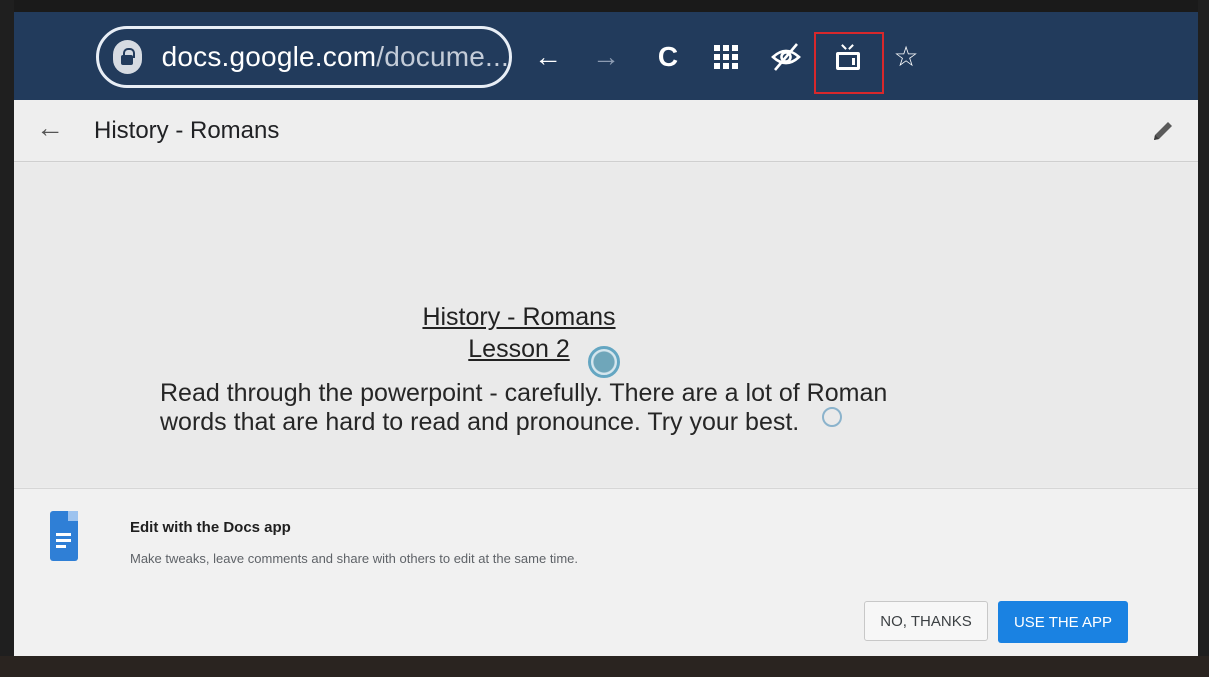  Describe the element at coordinates (1063, 622) in the screenshot. I see `use-the-app-button: USE THE APP` at that location.